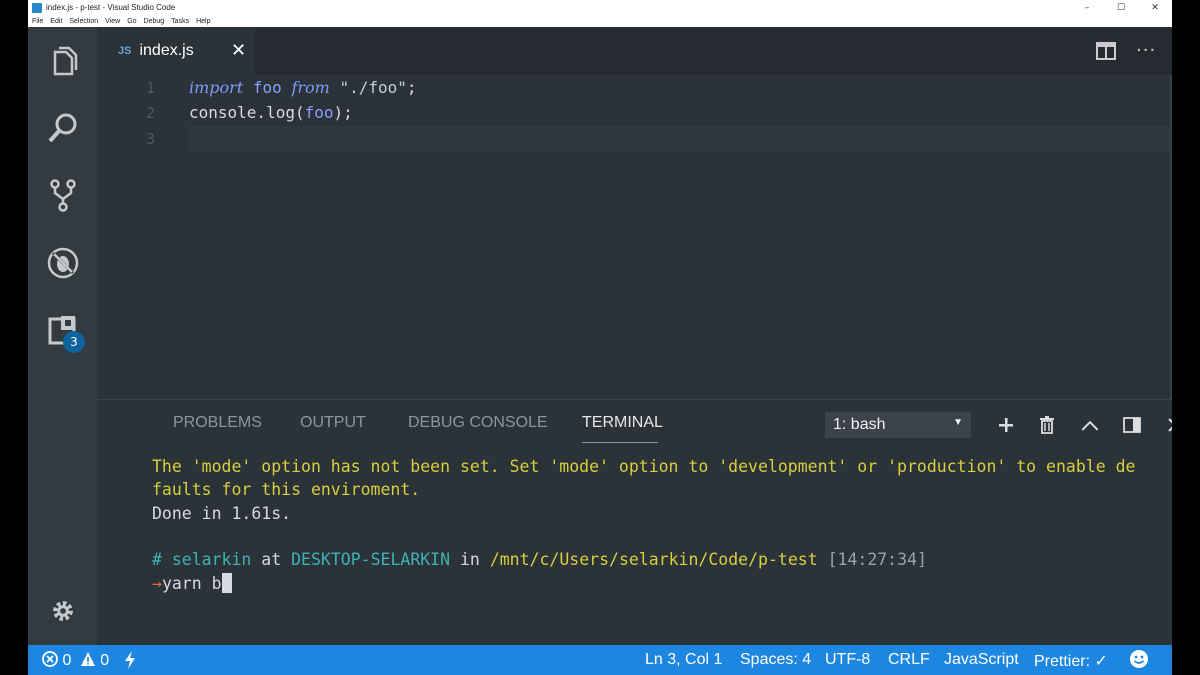 The width and height of the screenshot is (1200, 675). I want to click on terminal-input-line: →yarn b, so click(192, 583).